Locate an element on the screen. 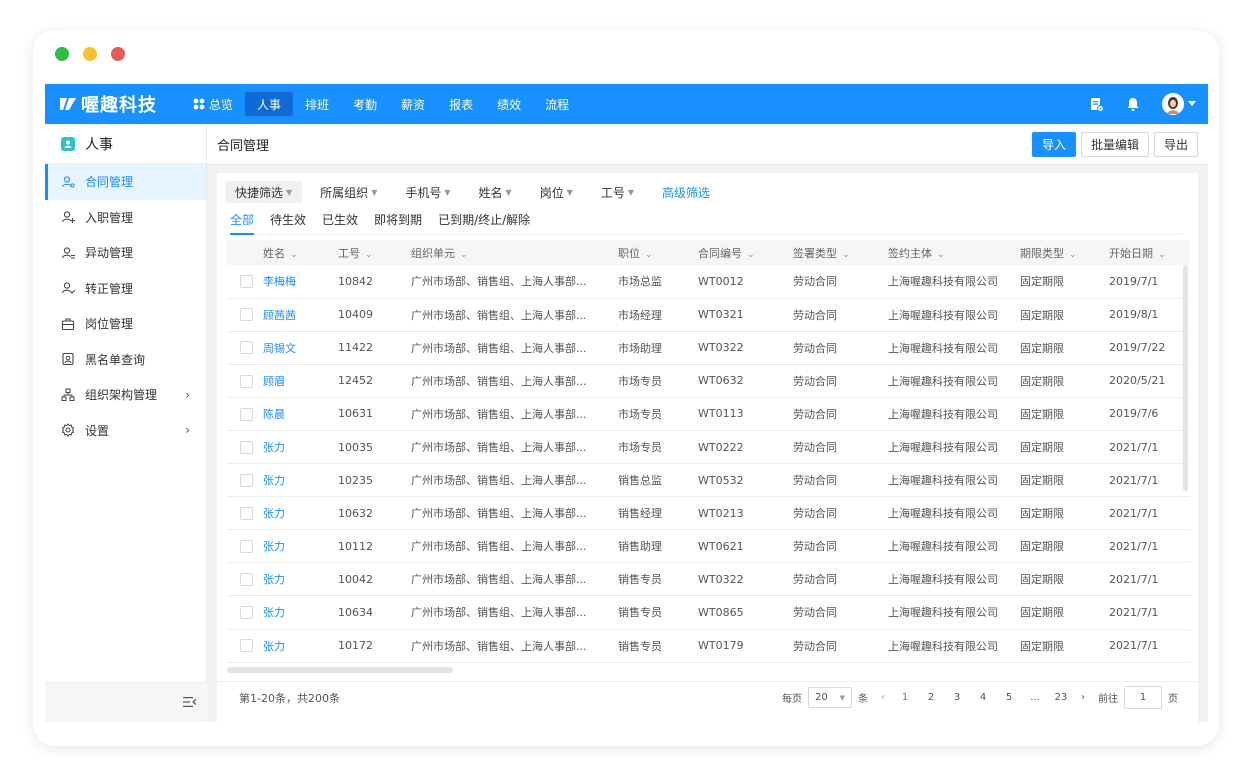 The height and width of the screenshot is (780, 1253). status-tab-4: 已到期/终止/解除 is located at coordinates (484, 223).